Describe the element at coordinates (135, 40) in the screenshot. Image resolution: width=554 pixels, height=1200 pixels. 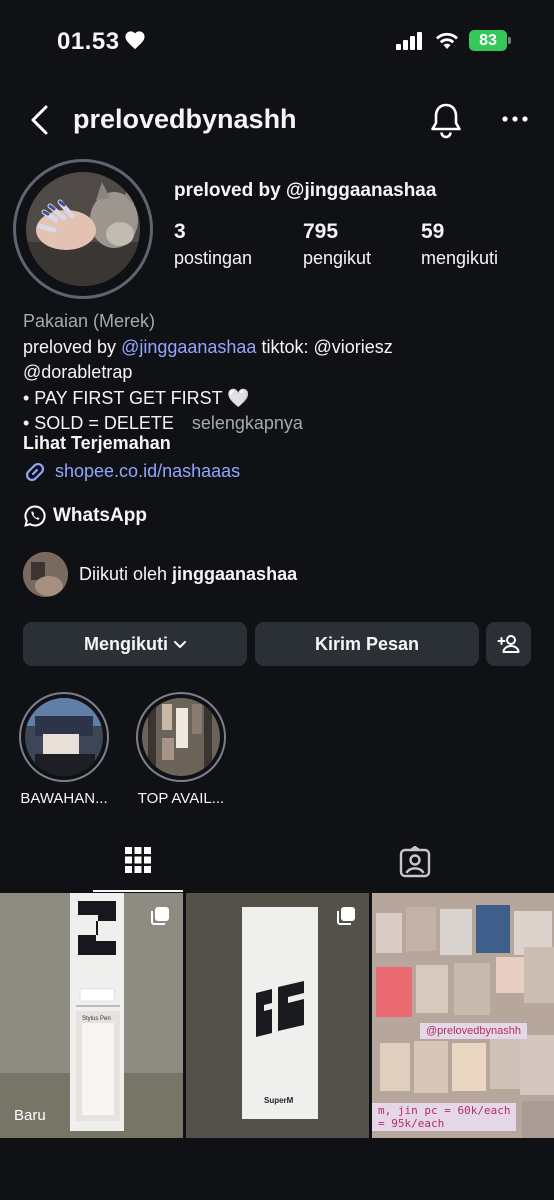
I see `heart-icon` at that location.